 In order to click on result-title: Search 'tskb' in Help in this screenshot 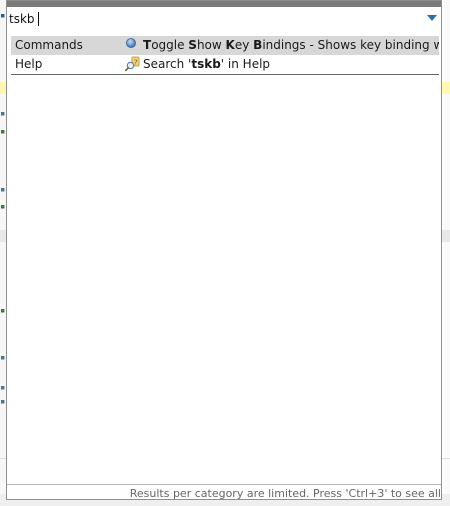, I will do `click(206, 64)`.